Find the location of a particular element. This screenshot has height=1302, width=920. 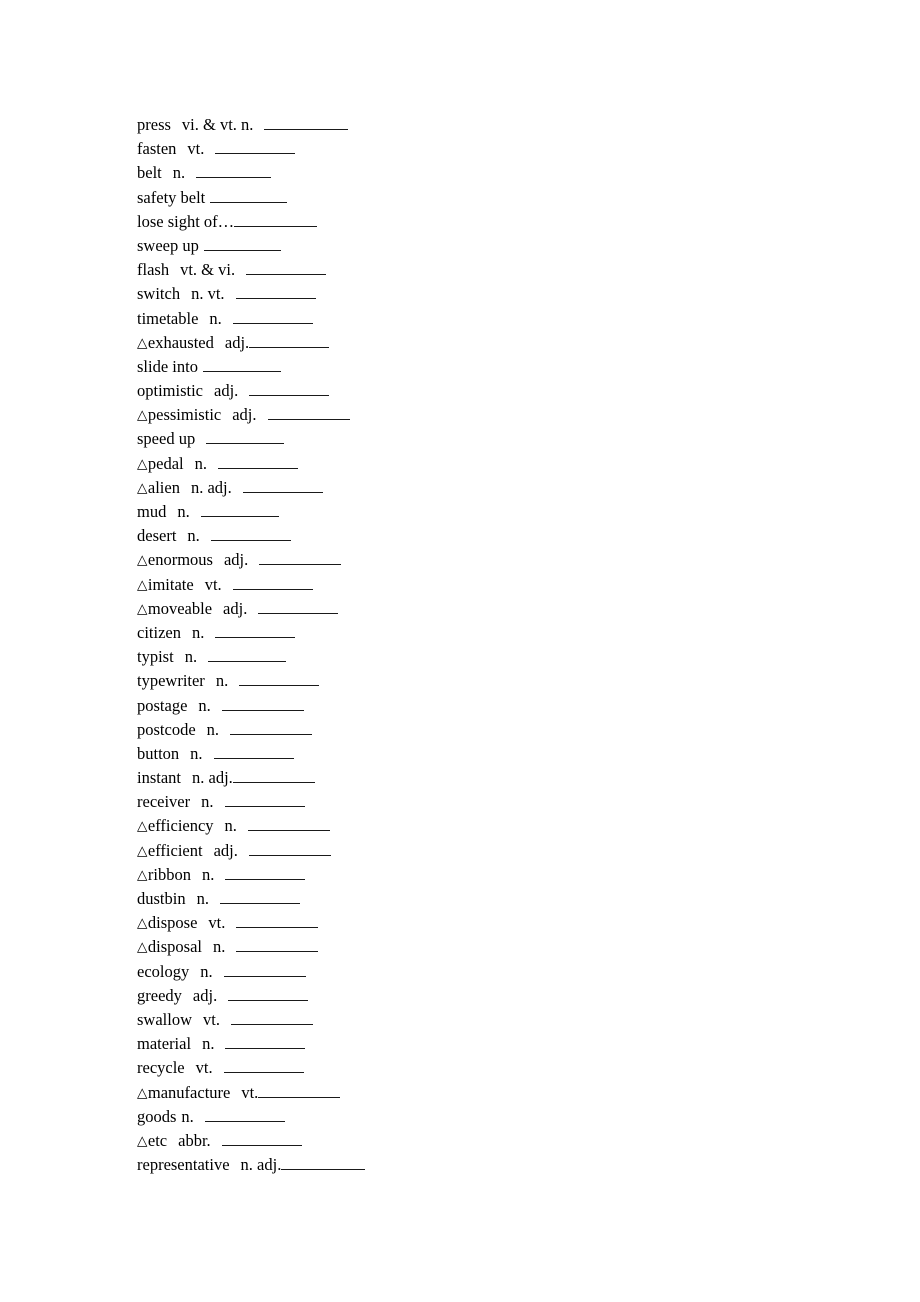

part-of-speech-label: vi. & vt. n. is located at coordinates (217, 124).